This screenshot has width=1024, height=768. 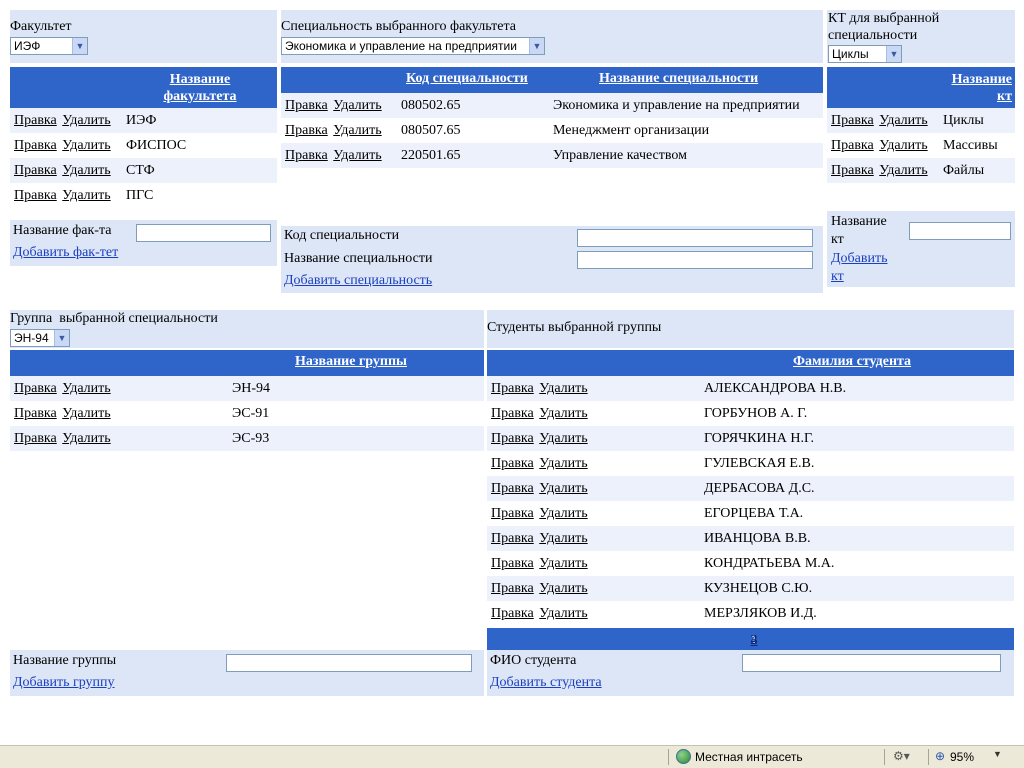 I want to click on student-name: ИВАНЦОВА В.В., so click(x=757, y=538).